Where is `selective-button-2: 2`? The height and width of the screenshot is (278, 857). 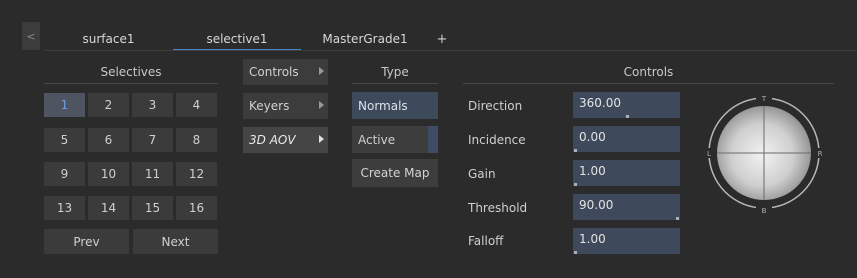 selective-button-2: 2 is located at coordinates (108, 105).